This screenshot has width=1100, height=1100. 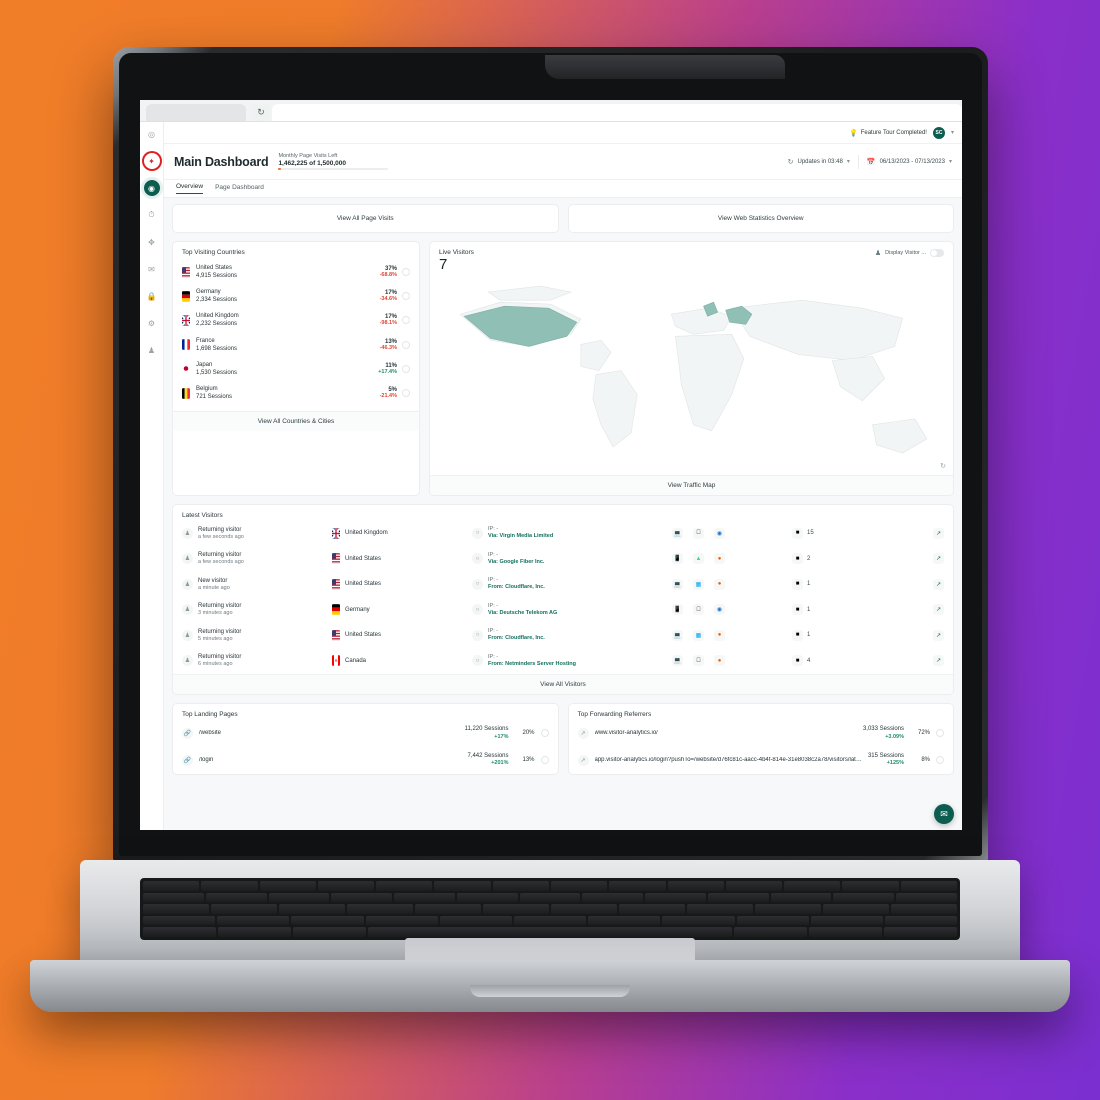 I want to click on visitor-provider: Via: Google Fiber Inc., so click(x=516, y=561).